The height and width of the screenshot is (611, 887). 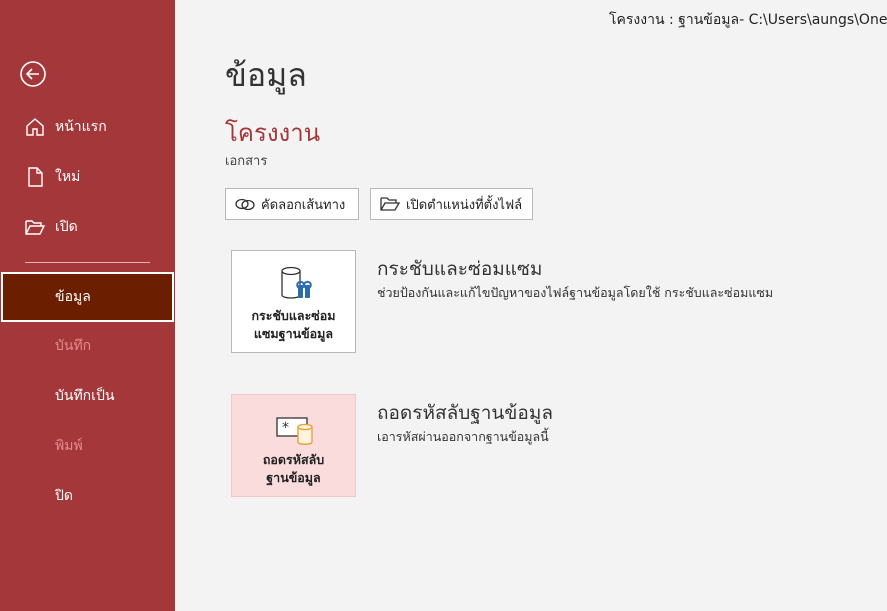 I want to click on copy-path-button: คัดลอกเส้นทาง, so click(x=292, y=204).